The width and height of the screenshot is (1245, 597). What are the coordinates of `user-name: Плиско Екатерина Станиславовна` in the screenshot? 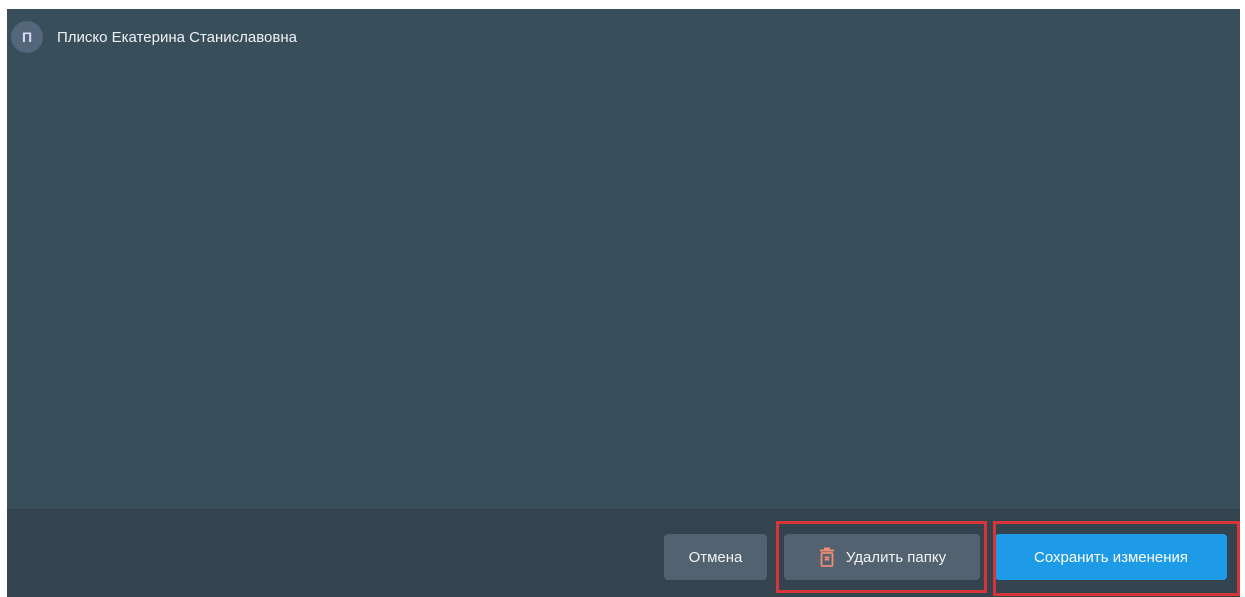 It's located at (177, 37).